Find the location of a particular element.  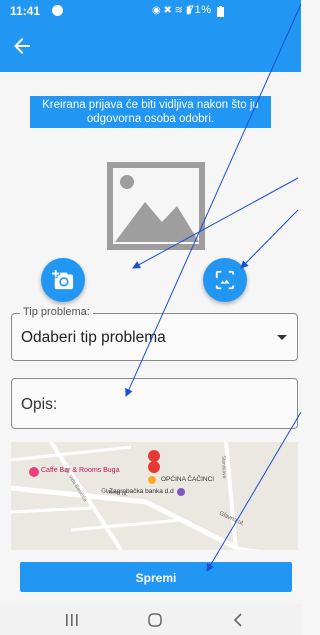

pick-image-button is located at coordinates (225, 280).